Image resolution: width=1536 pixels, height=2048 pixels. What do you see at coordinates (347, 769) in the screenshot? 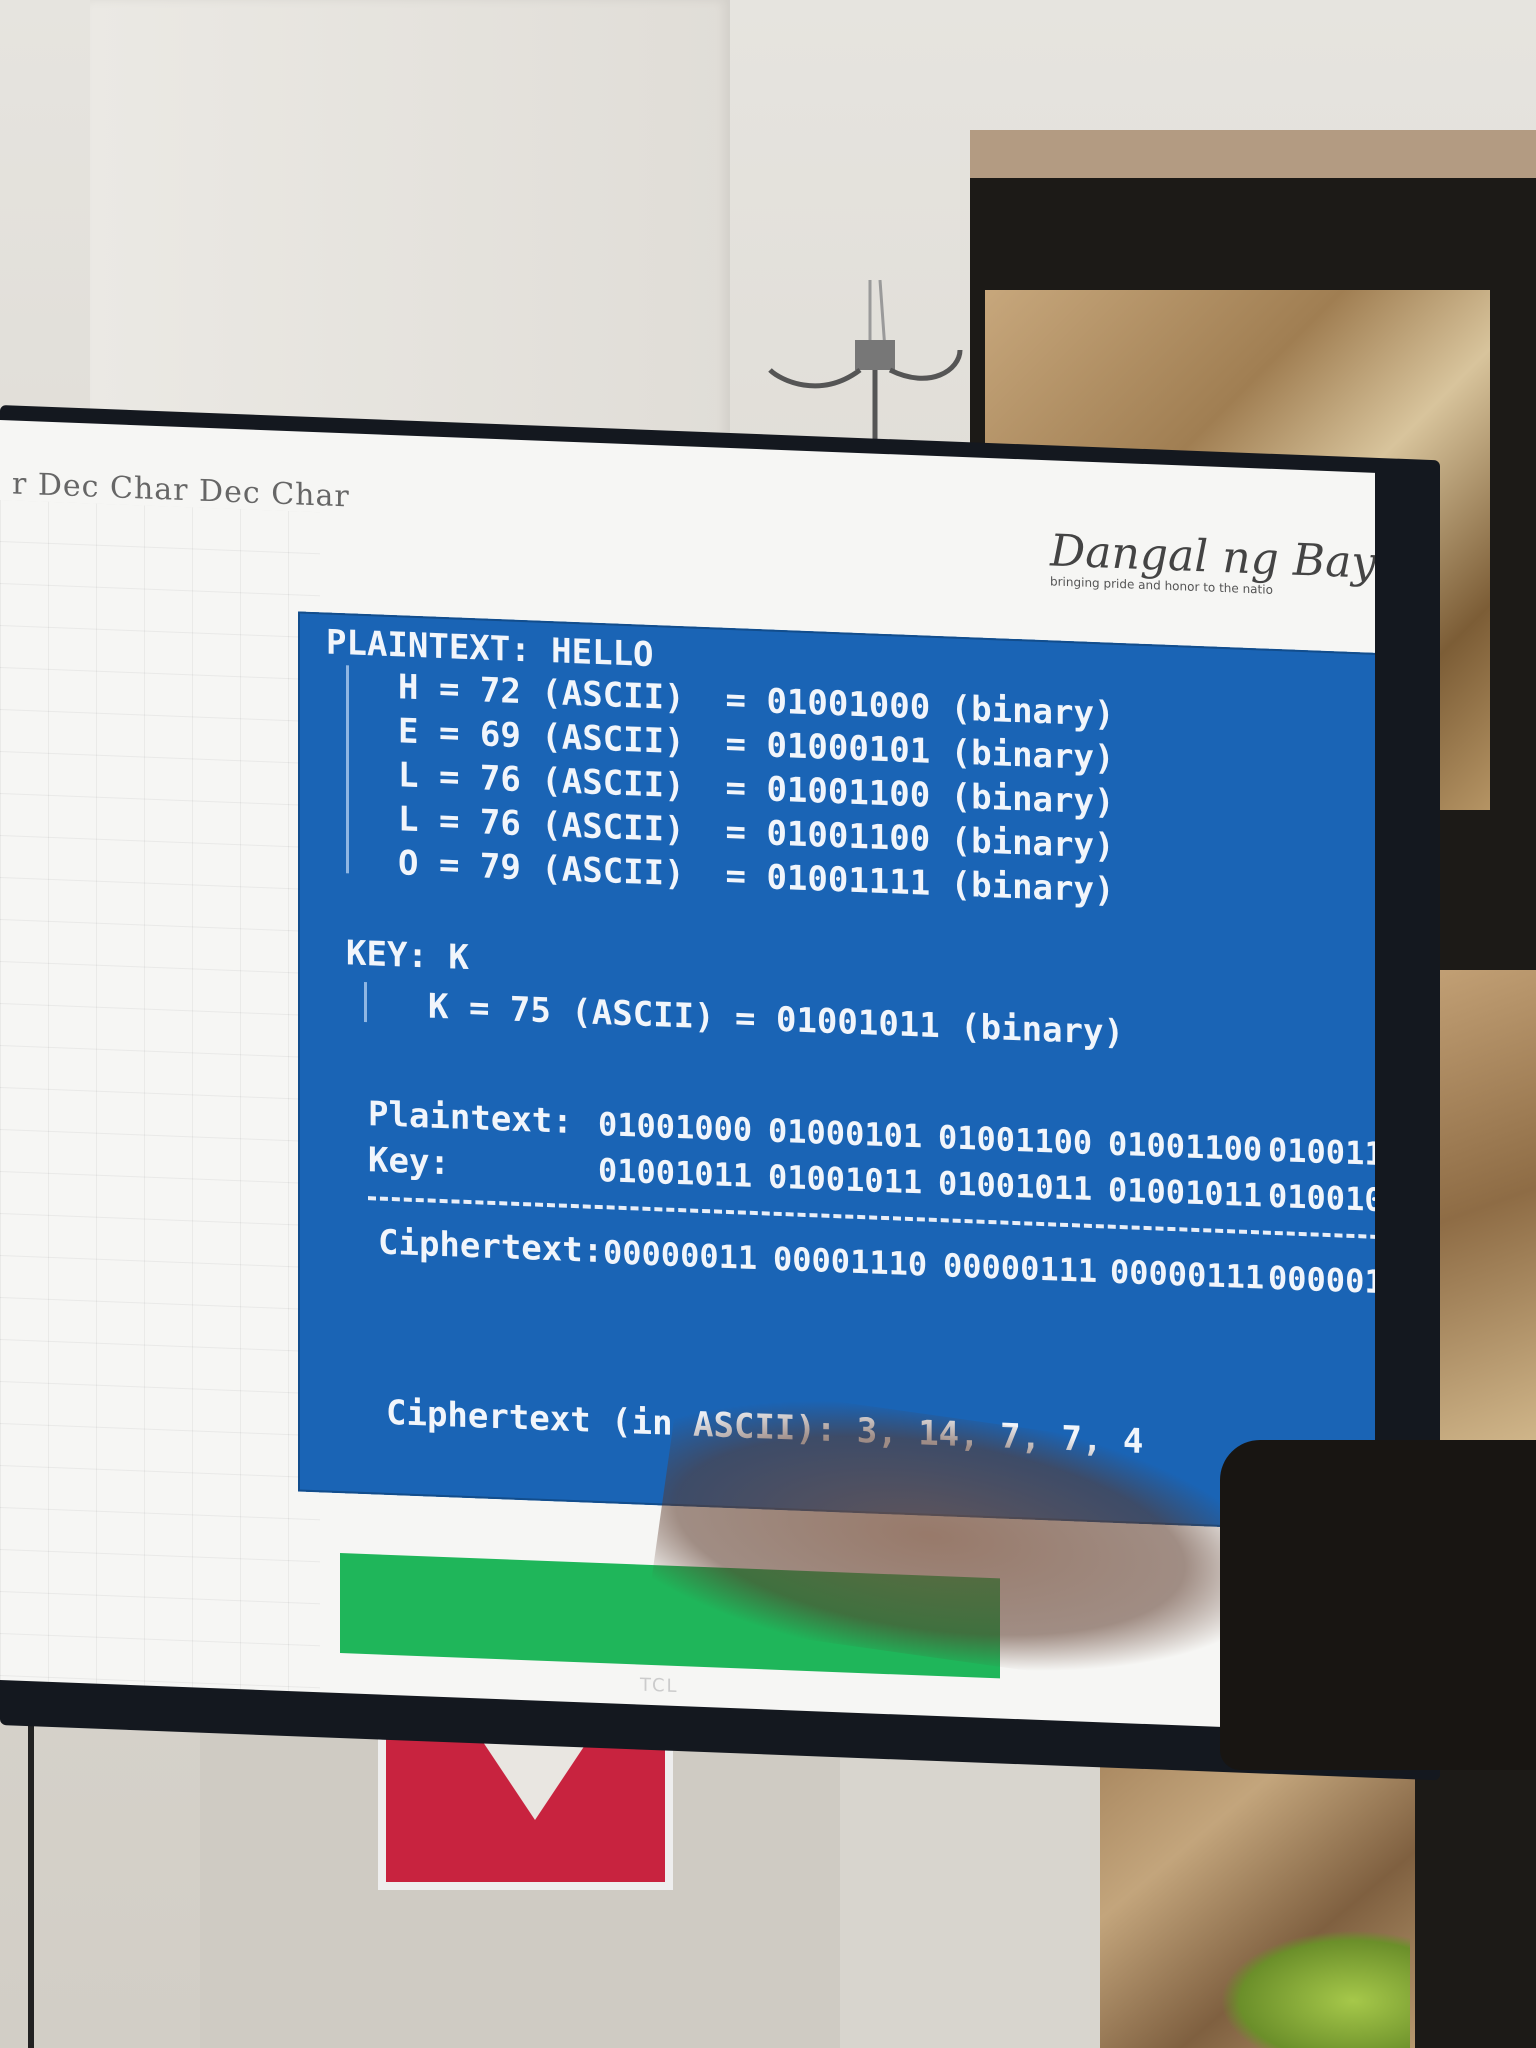
I see `plaintext-bracket` at bounding box center [347, 769].